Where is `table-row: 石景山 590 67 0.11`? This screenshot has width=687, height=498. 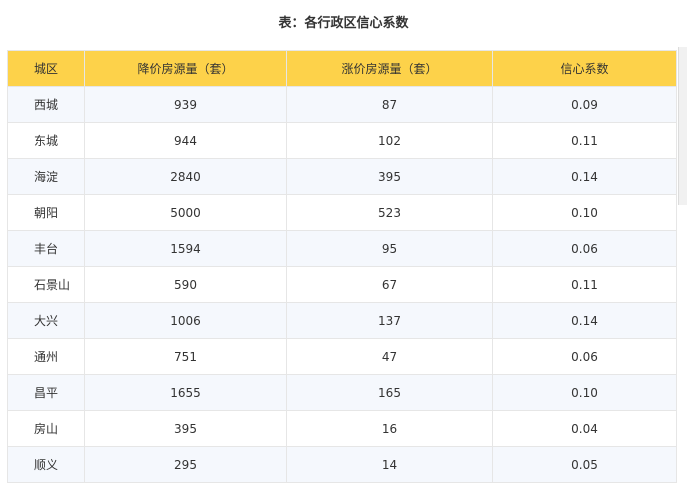 table-row: 石景山 590 67 0.11 is located at coordinates (342, 284).